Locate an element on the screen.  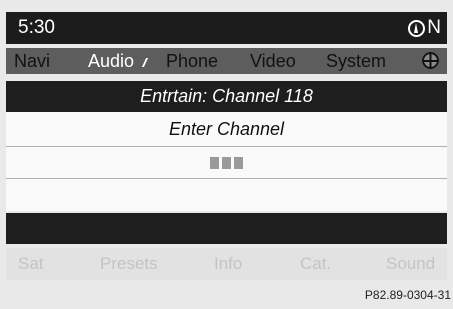
empty-row is located at coordinates (226, 195).